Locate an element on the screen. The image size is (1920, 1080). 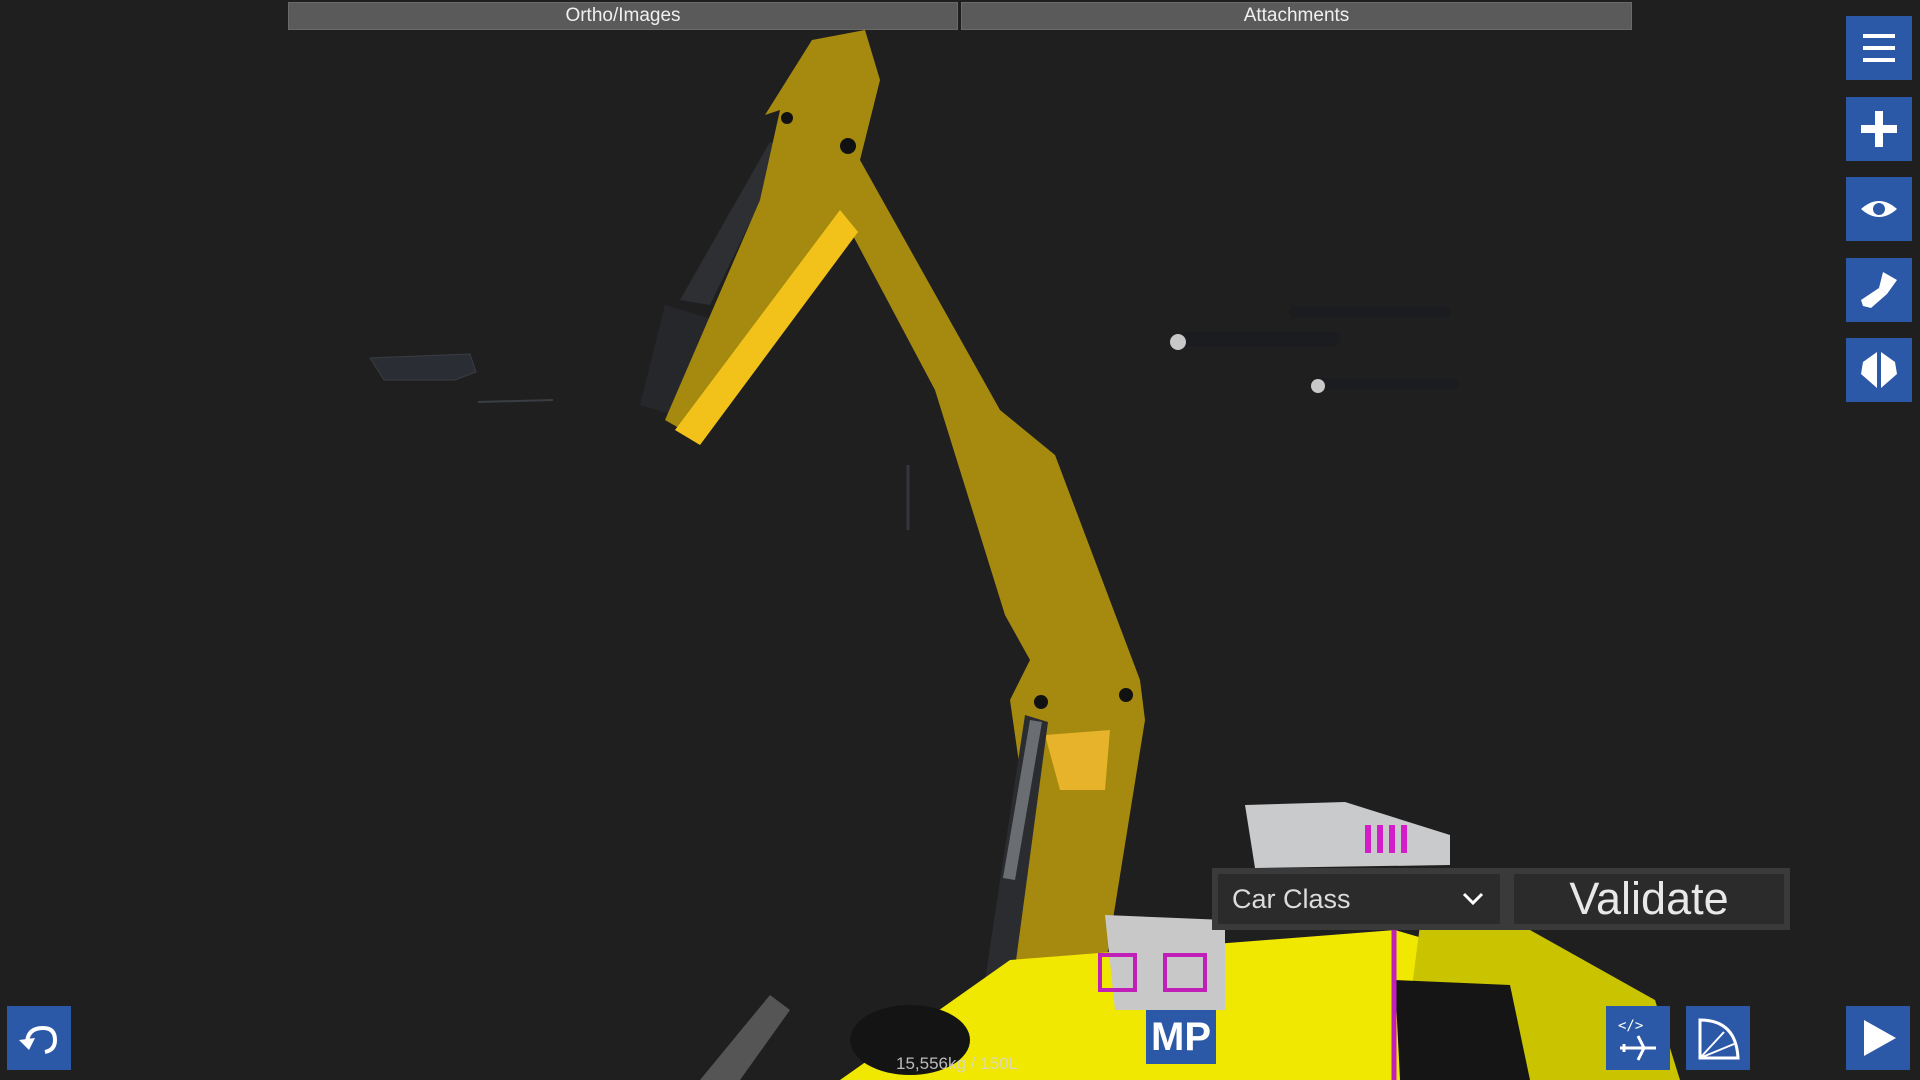
view-eye-icon is located at coordinates (1879, 209).